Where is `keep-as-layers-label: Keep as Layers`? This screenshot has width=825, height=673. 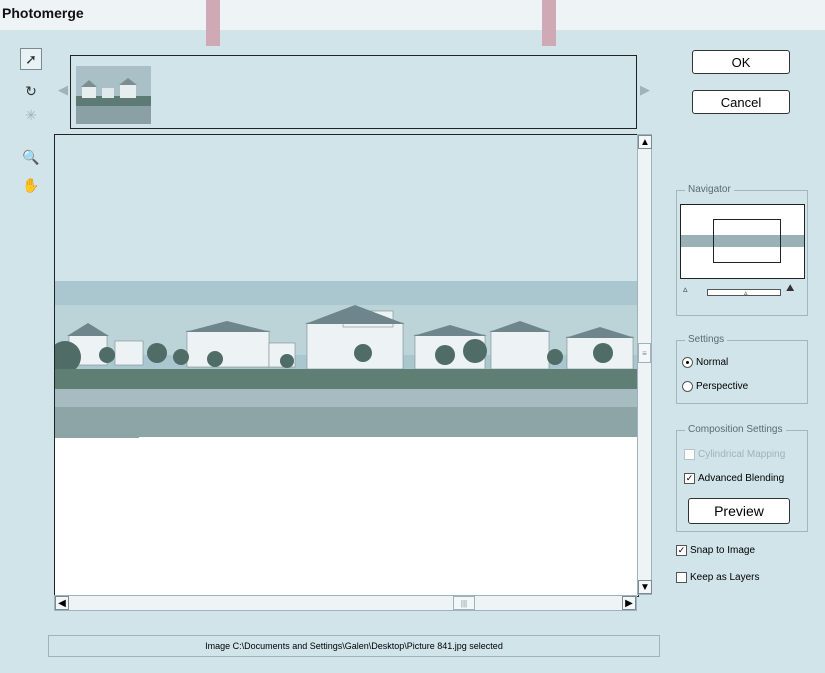 keep-as-layers-label: Keep as Layers is located at coordinates (725, 577).